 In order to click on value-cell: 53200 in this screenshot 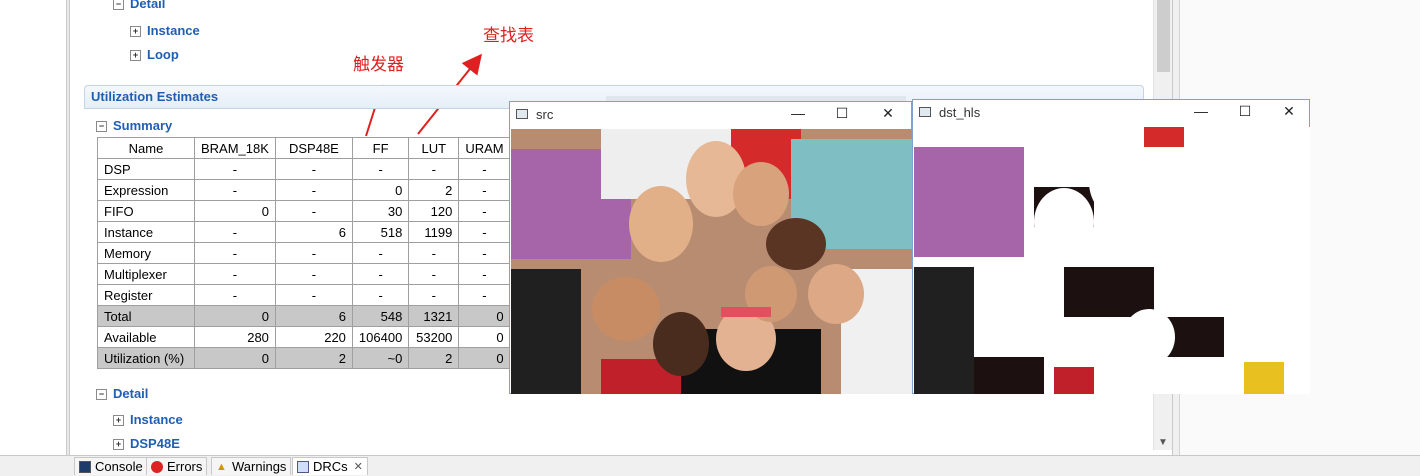, I will do `click(434, 337)`.